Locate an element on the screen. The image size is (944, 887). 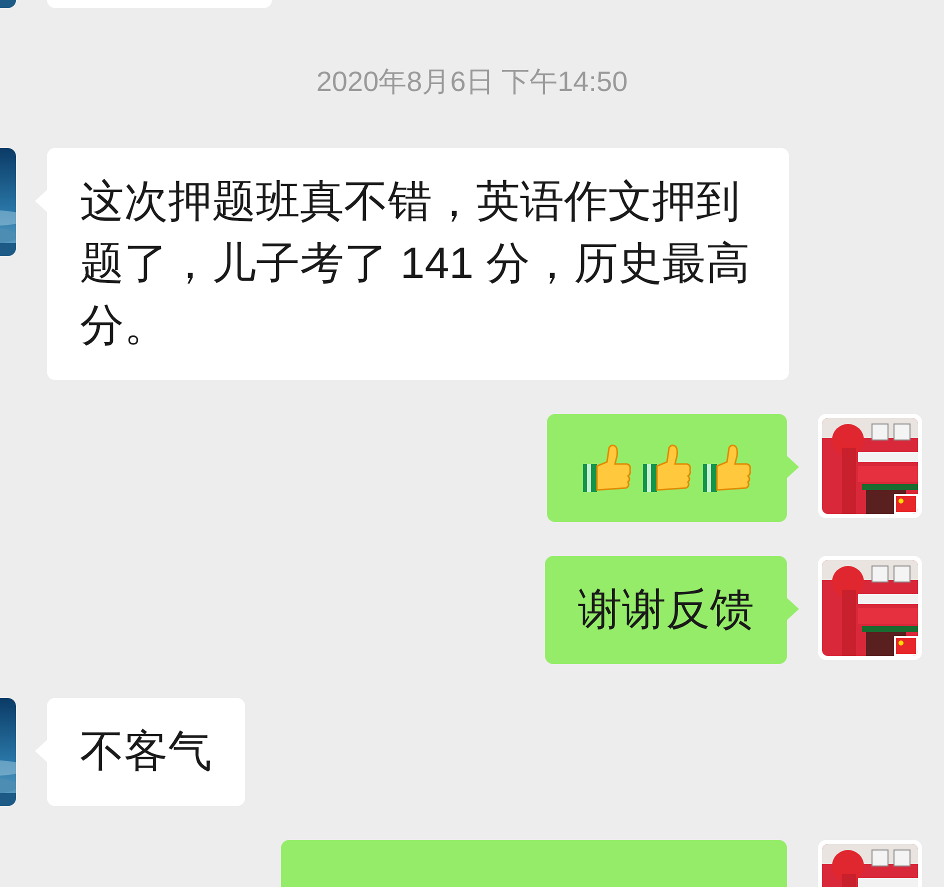
bubble-tail is located at coordinates (793, 609).